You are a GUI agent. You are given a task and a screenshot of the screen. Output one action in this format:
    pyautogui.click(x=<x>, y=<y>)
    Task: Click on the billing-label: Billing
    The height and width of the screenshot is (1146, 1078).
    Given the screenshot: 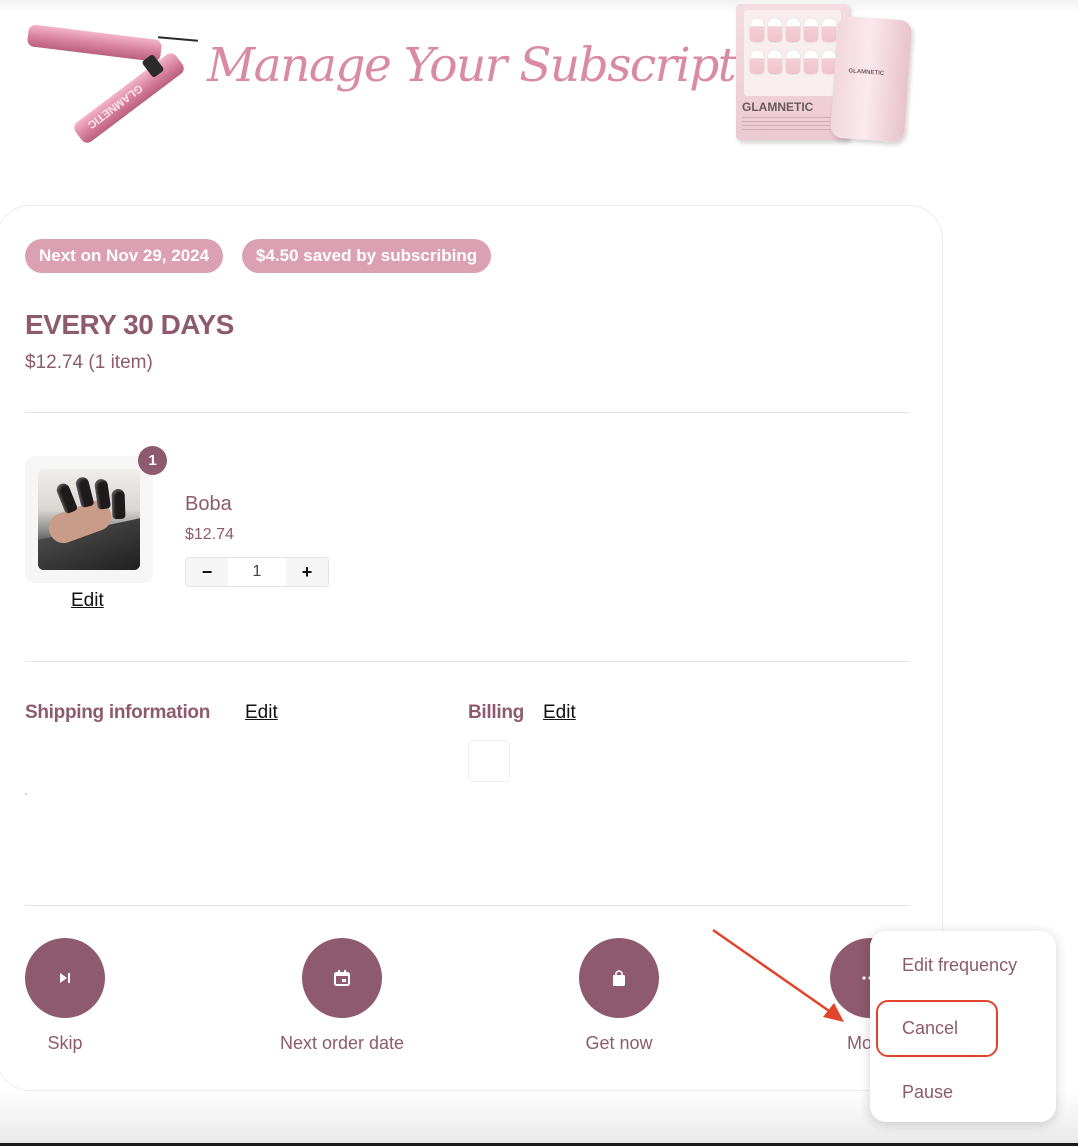 What is the action you would take?
    pyautogui.click(x=496, y=712)
    